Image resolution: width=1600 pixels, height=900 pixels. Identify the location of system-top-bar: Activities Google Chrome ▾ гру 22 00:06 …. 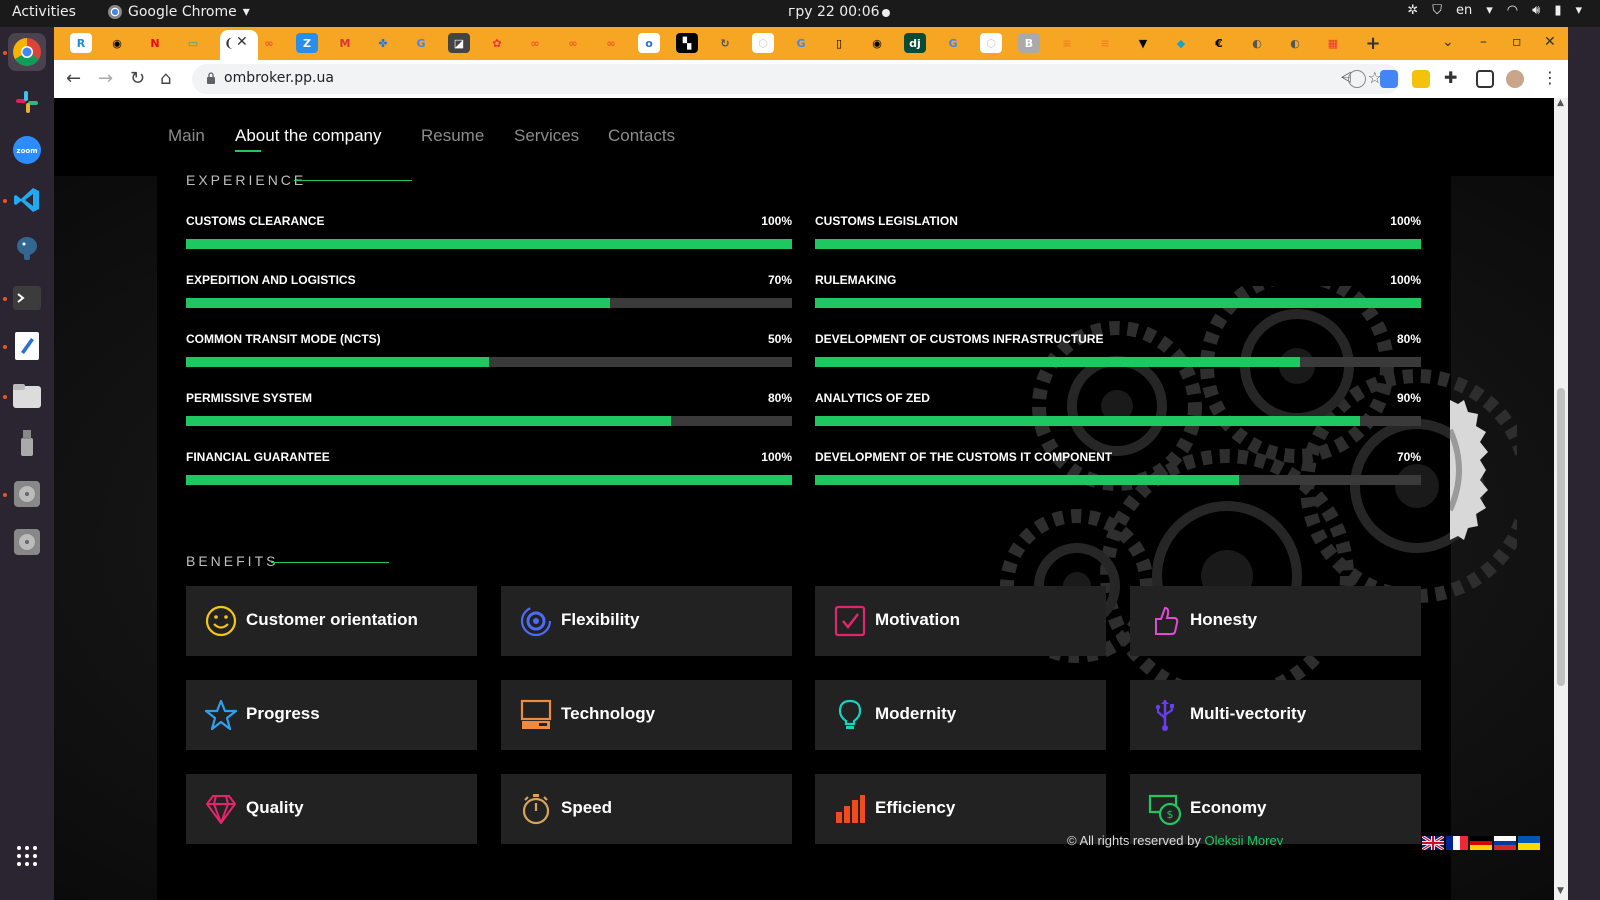
(800, 13).